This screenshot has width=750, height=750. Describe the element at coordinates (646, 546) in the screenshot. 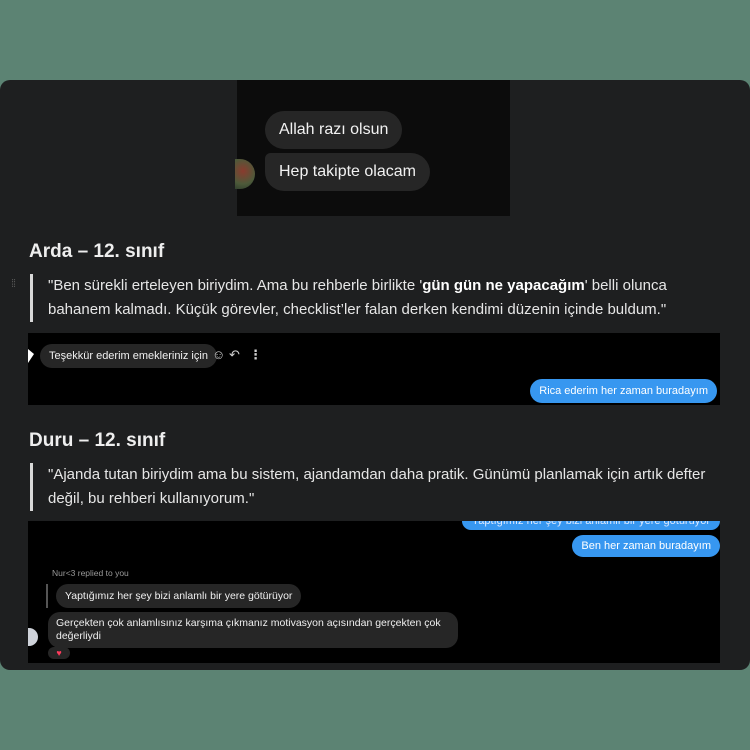

I see `sent-message: Ben her zaman buradayım` at that location.